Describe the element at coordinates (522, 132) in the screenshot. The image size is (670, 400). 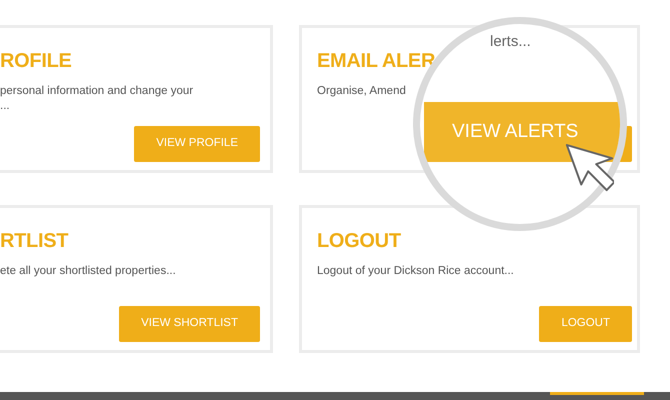
I see `magnified-button: VIEW ALERTS` at that location.